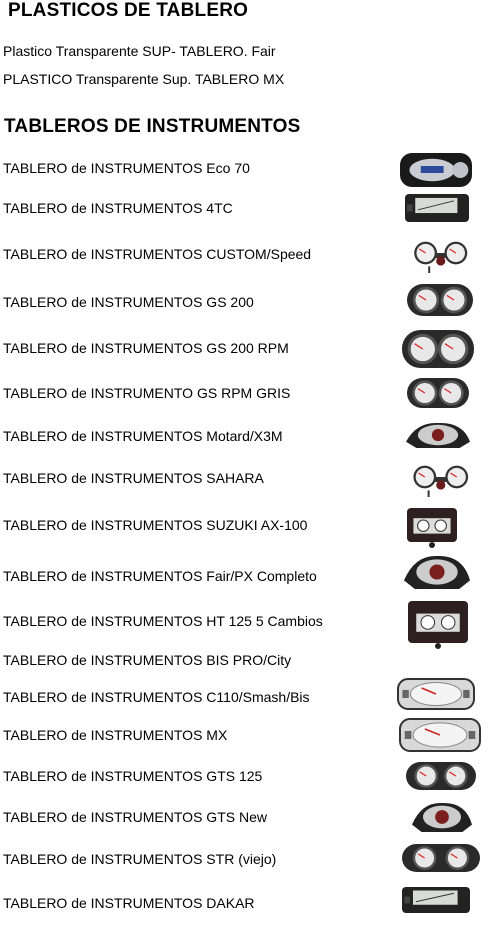 The image size is (500, 925). I want to click on plastico-item: Plastico Transparente SUP- TABLERO. Fair, so click(139, 51).